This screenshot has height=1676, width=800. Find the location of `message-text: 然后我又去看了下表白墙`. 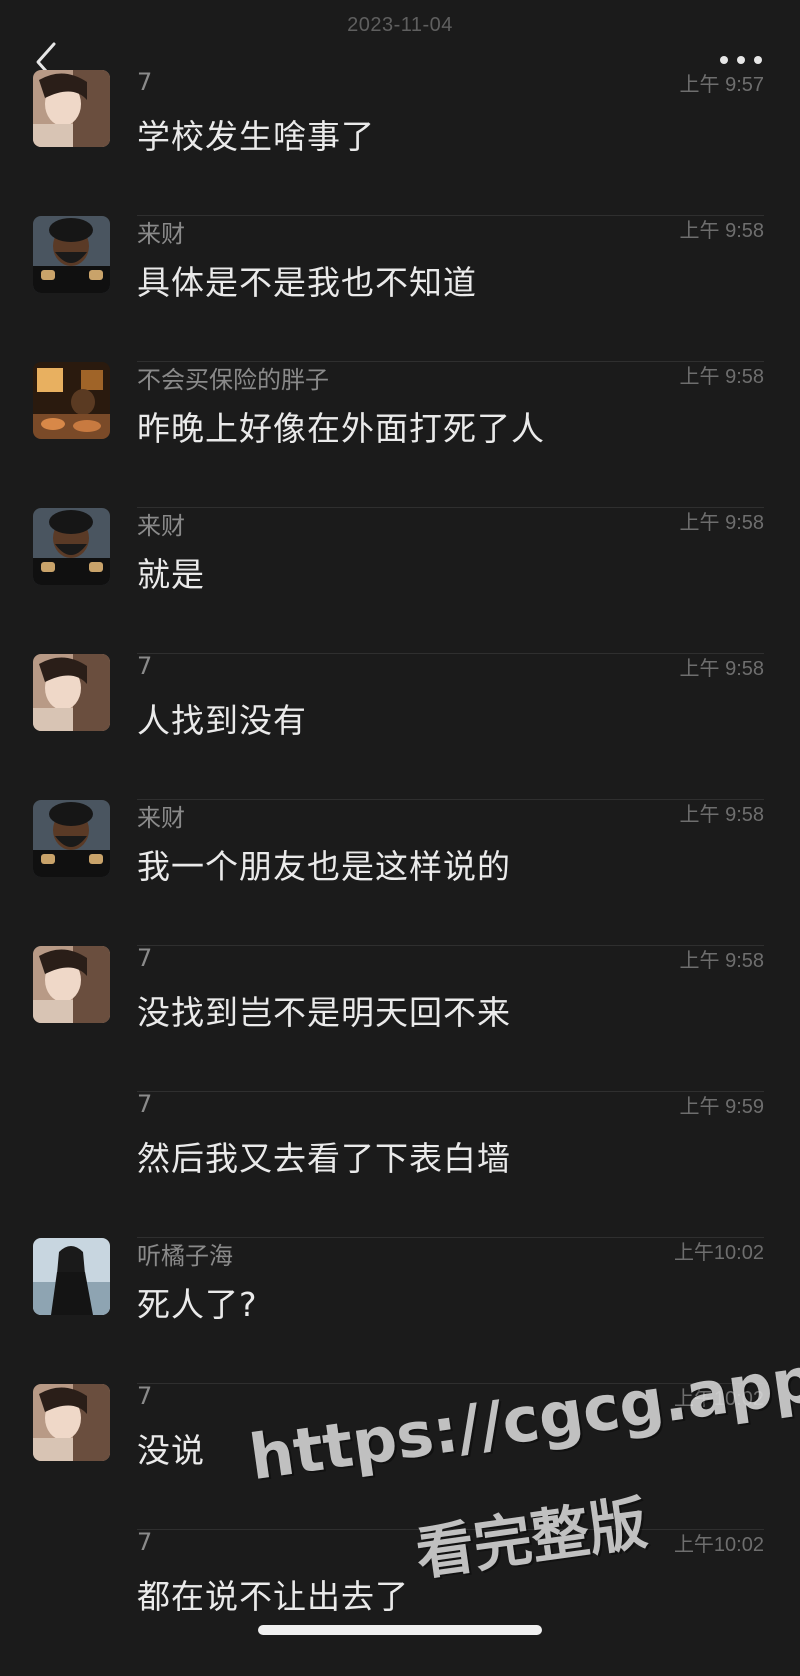

message-text: 然后我又去看了下表白墙 is located at coordinates (324, 1158).